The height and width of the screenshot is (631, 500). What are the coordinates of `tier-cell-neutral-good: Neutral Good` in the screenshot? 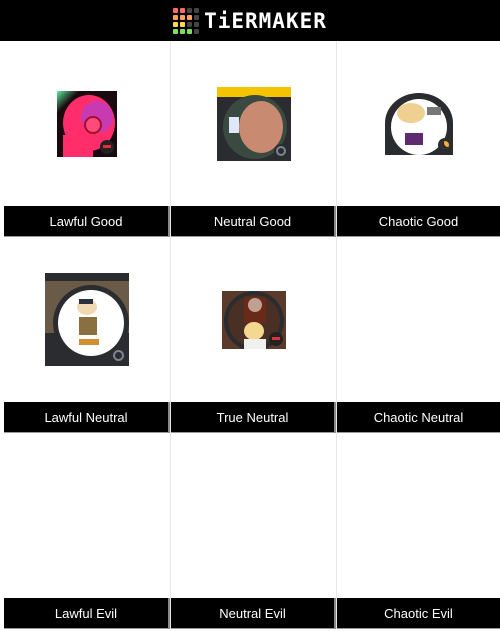 It's located at (254, 139).